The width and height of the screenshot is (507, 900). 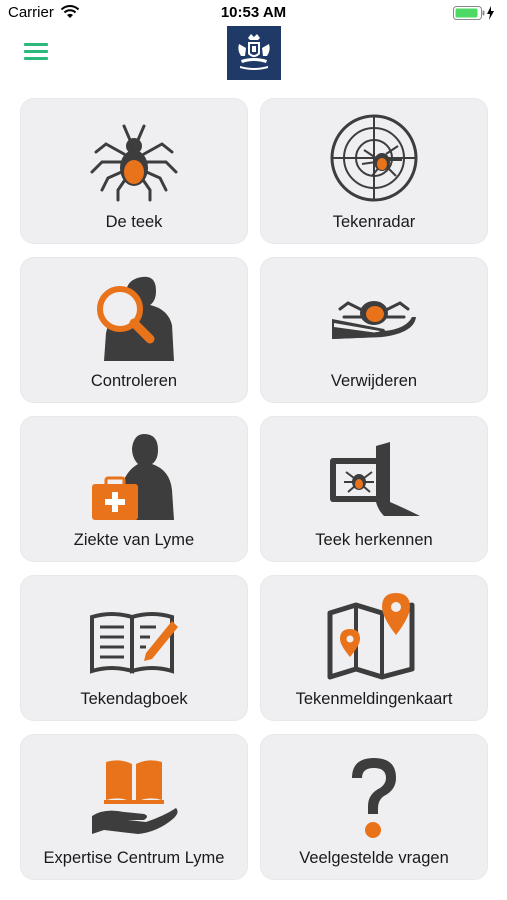 I want to click on tile-expertise-centrum-lyme: Expertise Centrum Lyme, so click(x=134, y=807).